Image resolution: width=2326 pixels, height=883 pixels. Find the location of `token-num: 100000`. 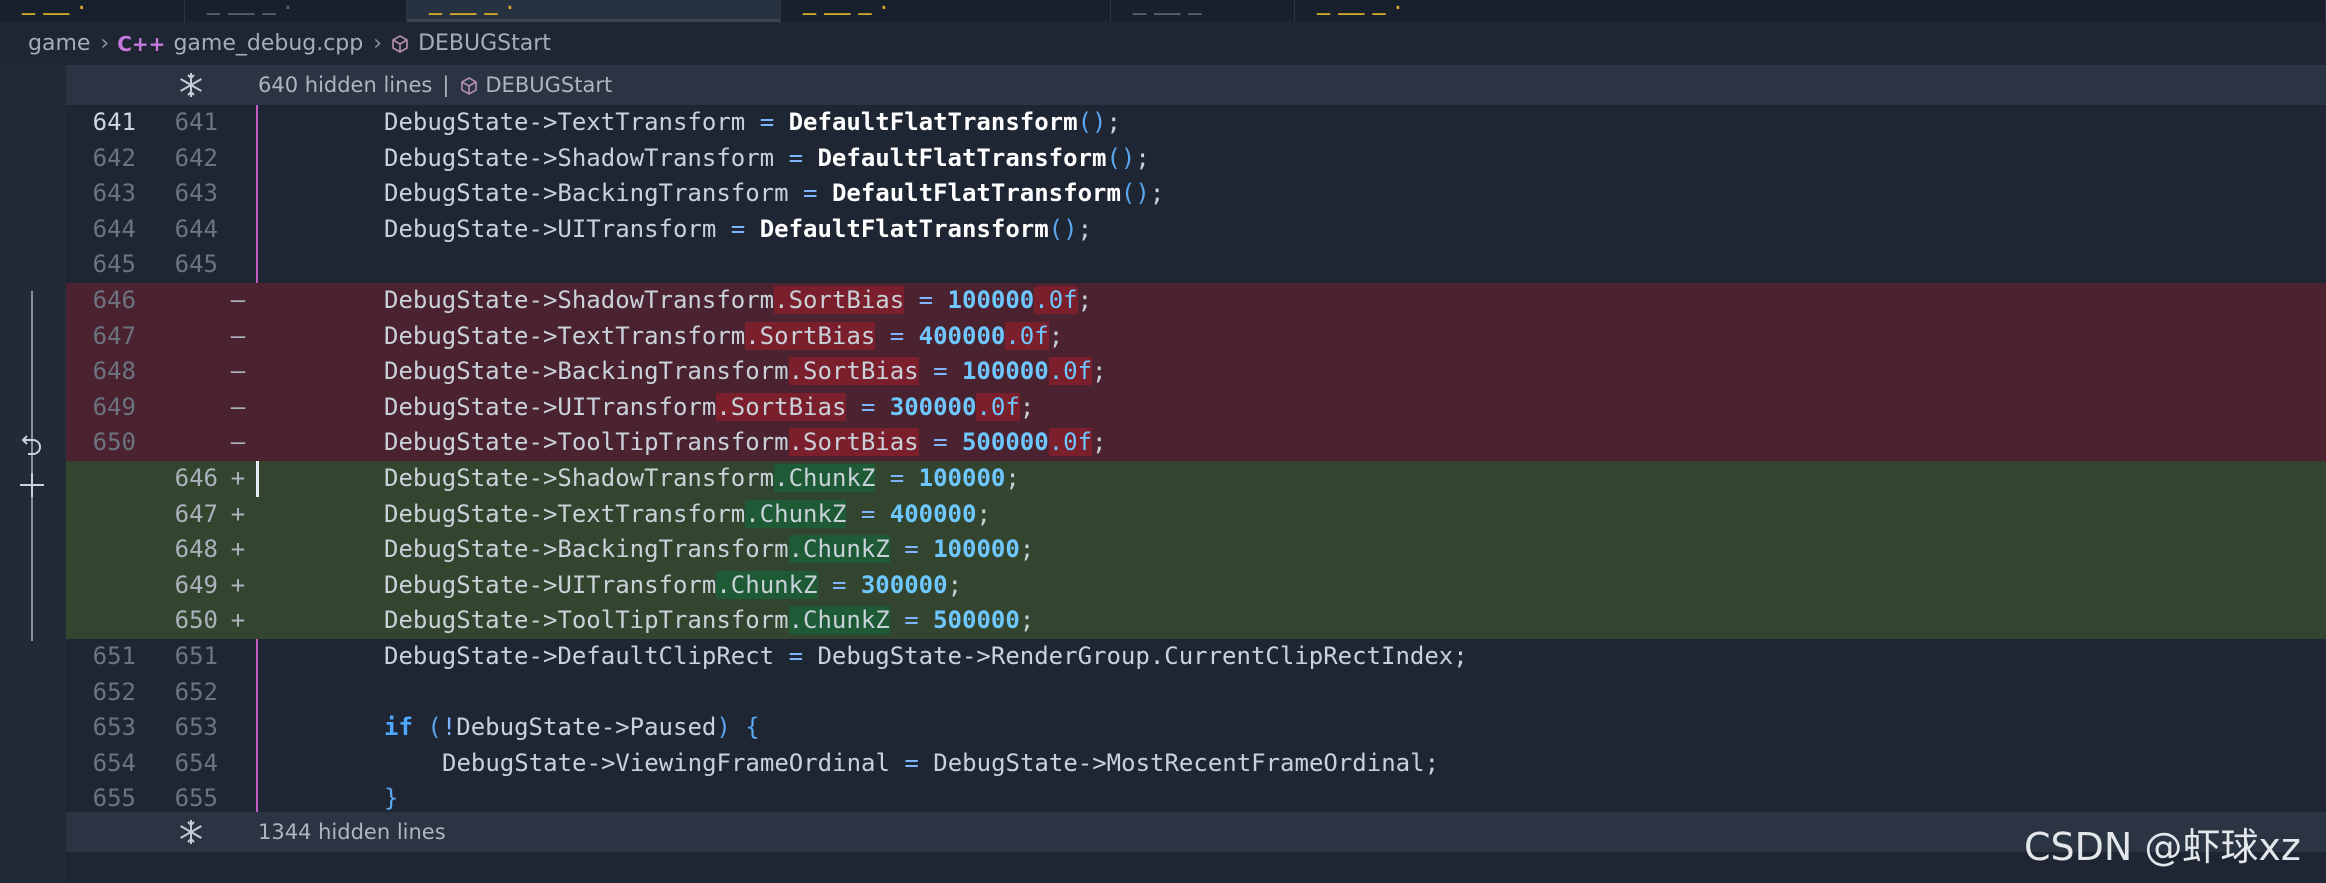

token-num: 100000 is located at coordinates (976, 549).